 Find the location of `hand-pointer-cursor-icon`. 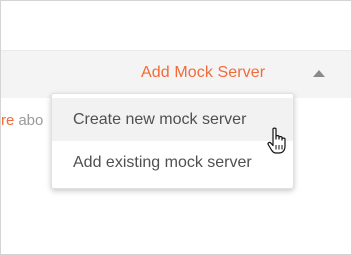

hand-pointer-cursor-icon is located at coordinates (276, 140).